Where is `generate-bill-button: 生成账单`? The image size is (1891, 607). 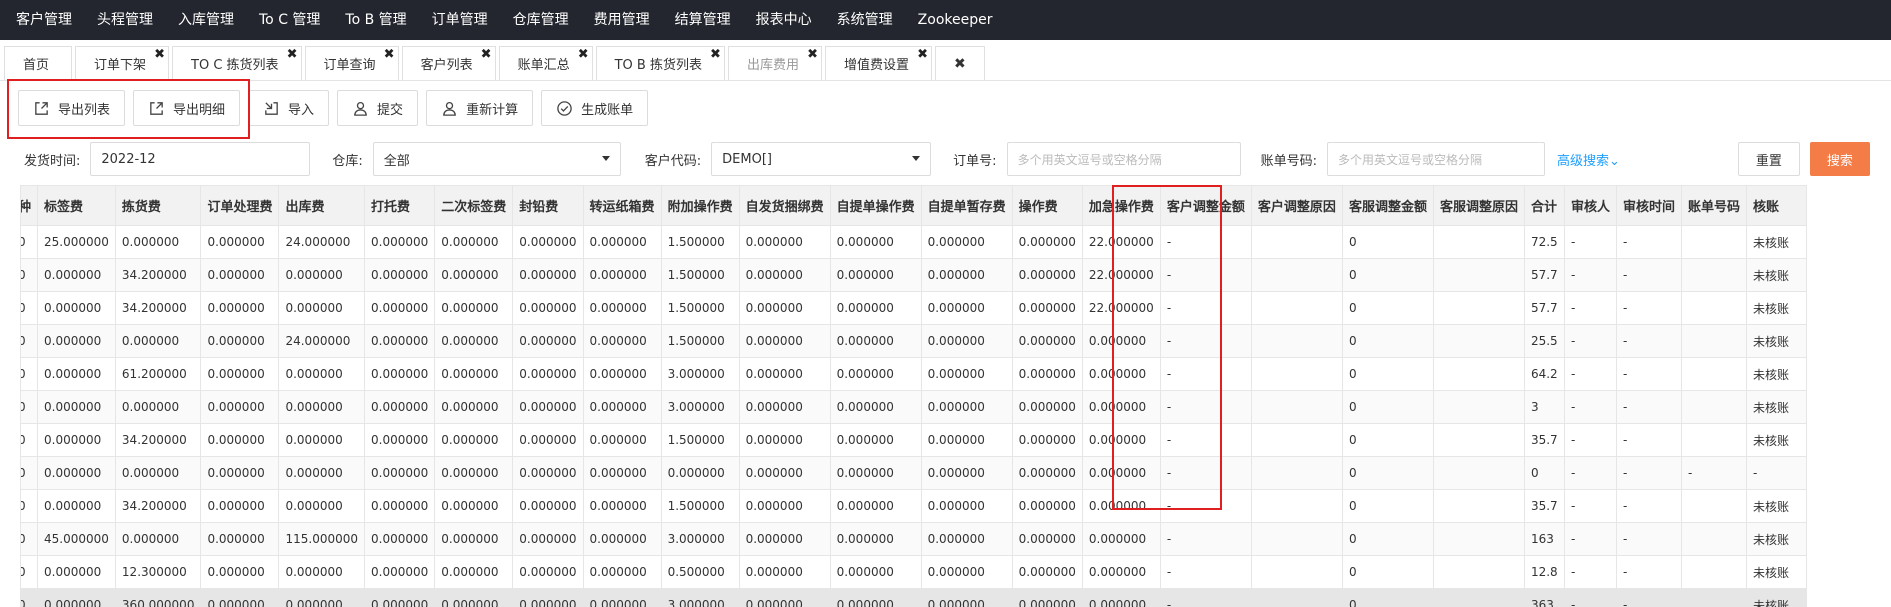
generate-bill-button: 生成账单 is located at coordinates (595, 108).